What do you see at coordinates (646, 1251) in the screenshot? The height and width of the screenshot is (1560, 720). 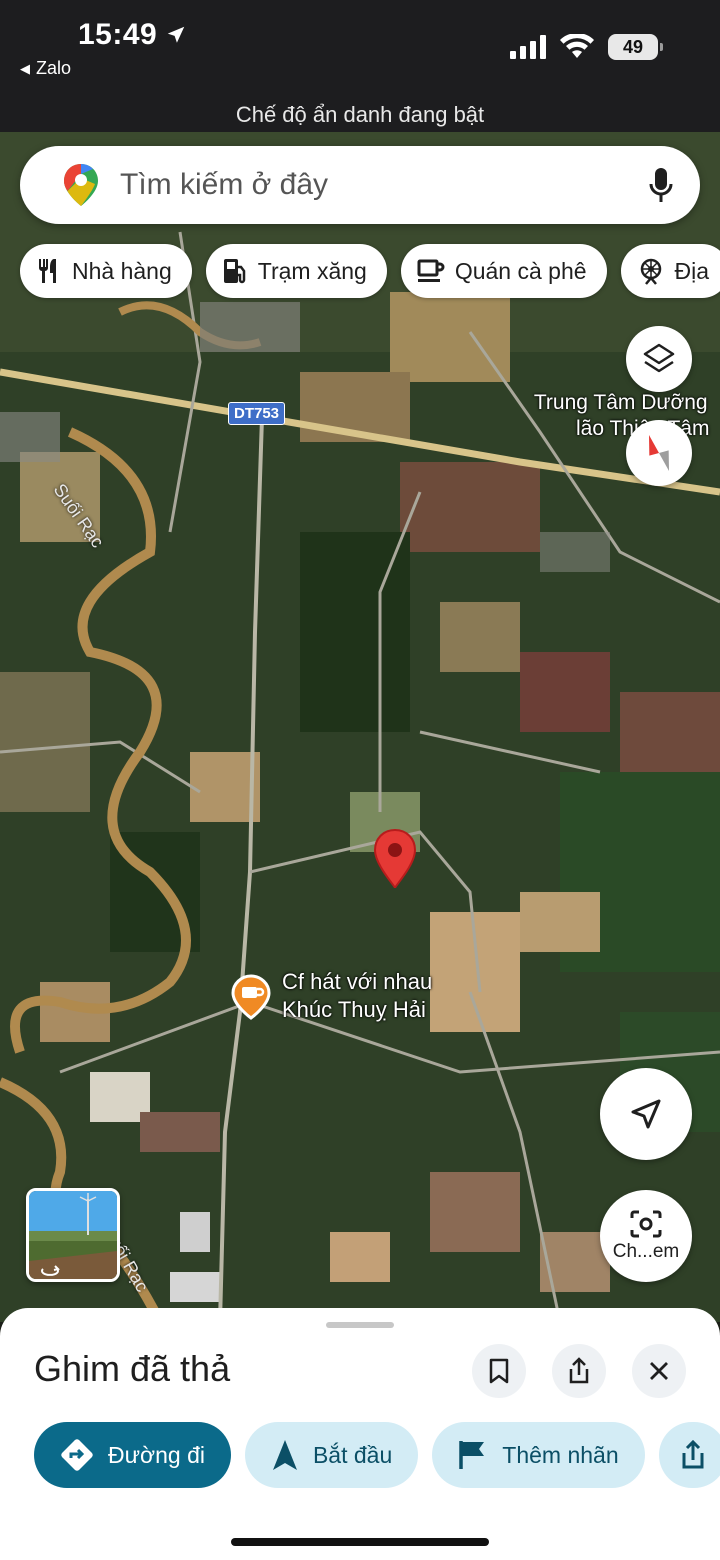 I see `lens-label: Ch...em` at bounding box center [646, 1251].